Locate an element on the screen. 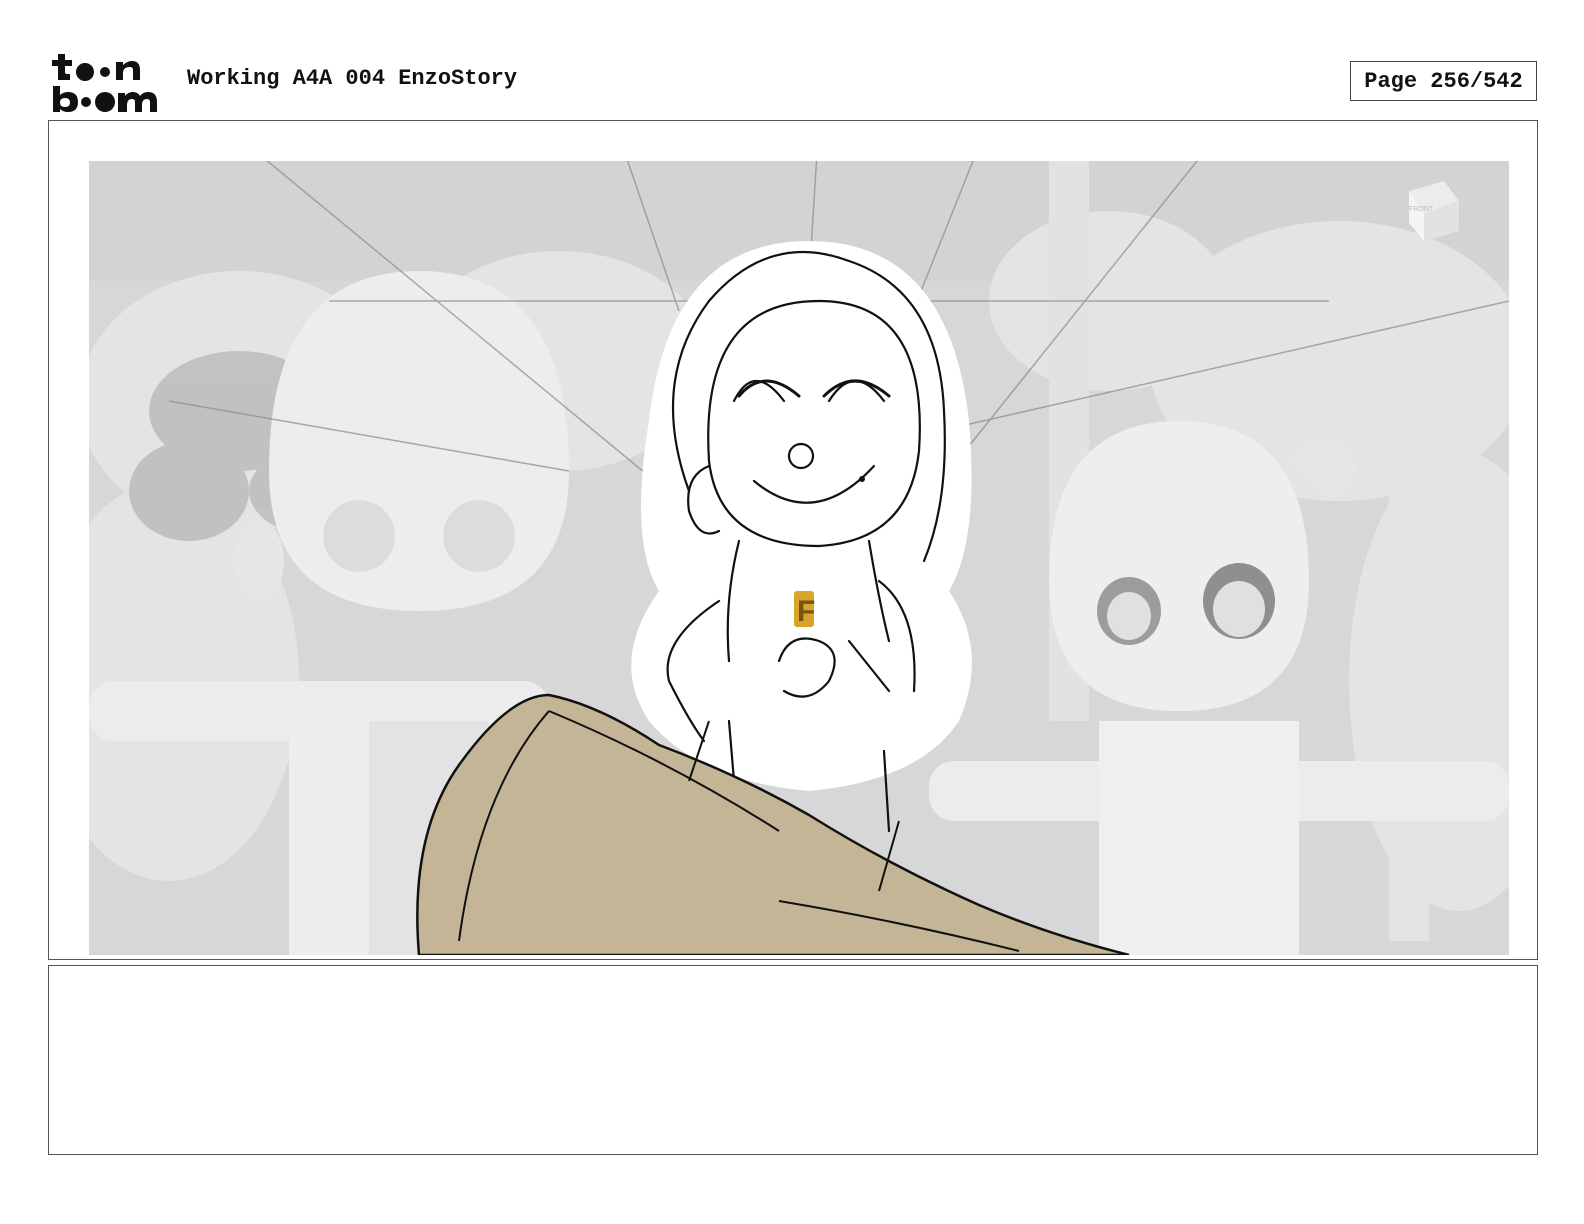 Image resolution: width=1584 pixels, height=1224 pixels. page-indicator: Page 256/542 is located at coordinates (1443, 81).